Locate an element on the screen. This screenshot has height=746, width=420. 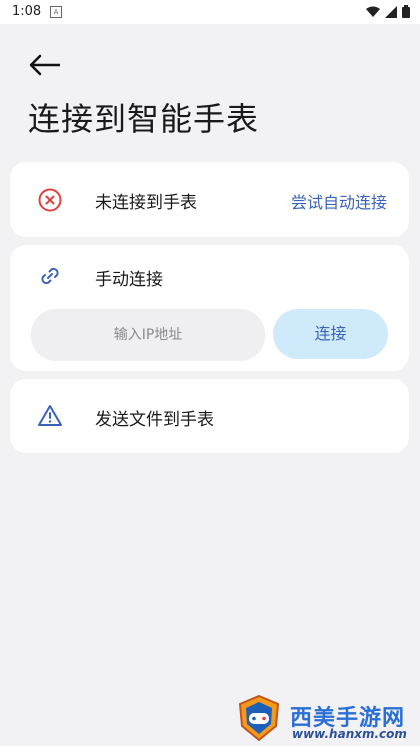
connection-status-text: 未连接到手表 is located at coordinates (146, 203).